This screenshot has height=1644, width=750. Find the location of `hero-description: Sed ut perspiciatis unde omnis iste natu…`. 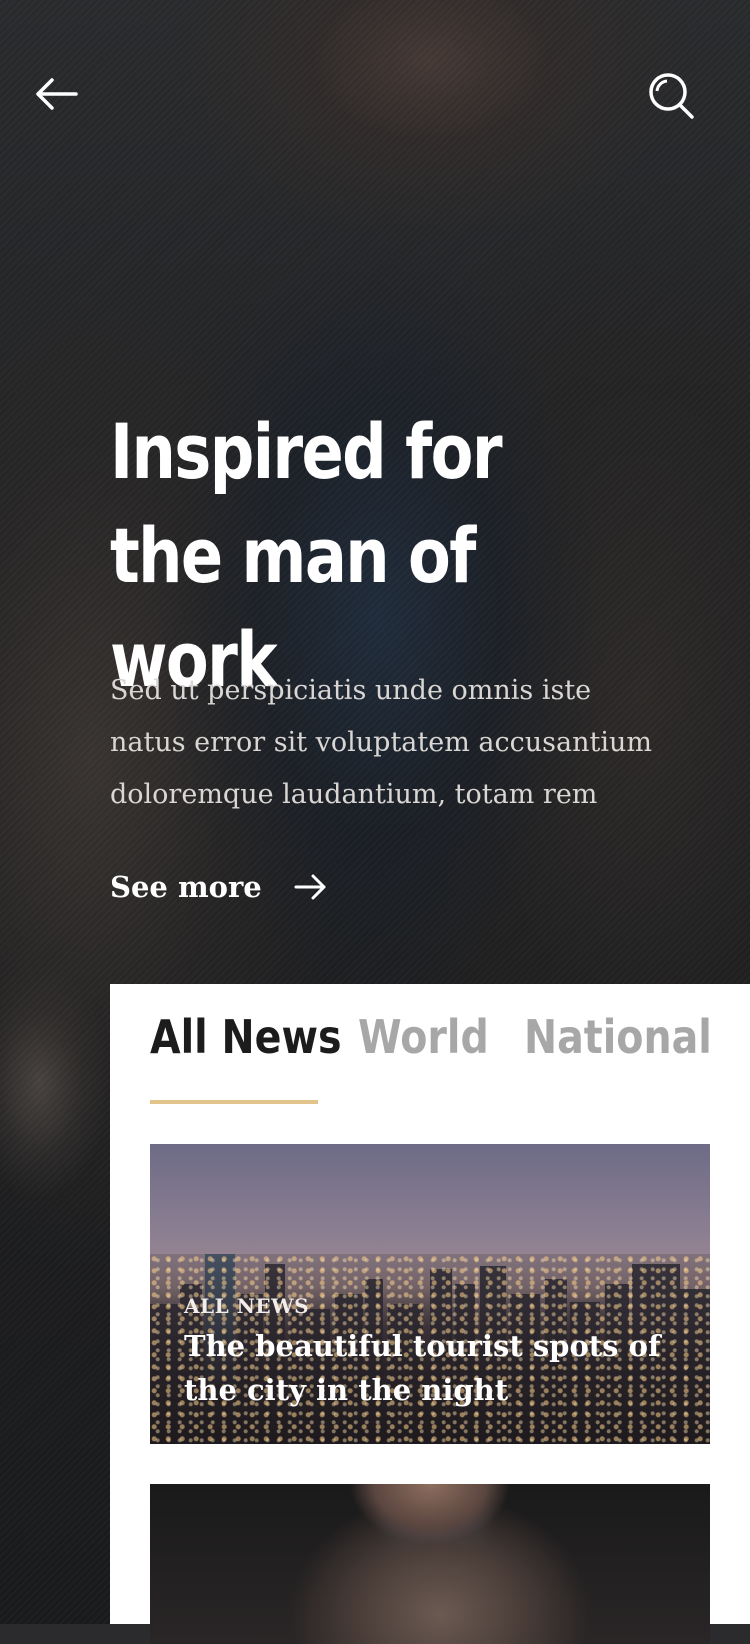

hero-description: Sed ut perspiciatis unde omnis iste natu… is located at coordinates (381, 742).